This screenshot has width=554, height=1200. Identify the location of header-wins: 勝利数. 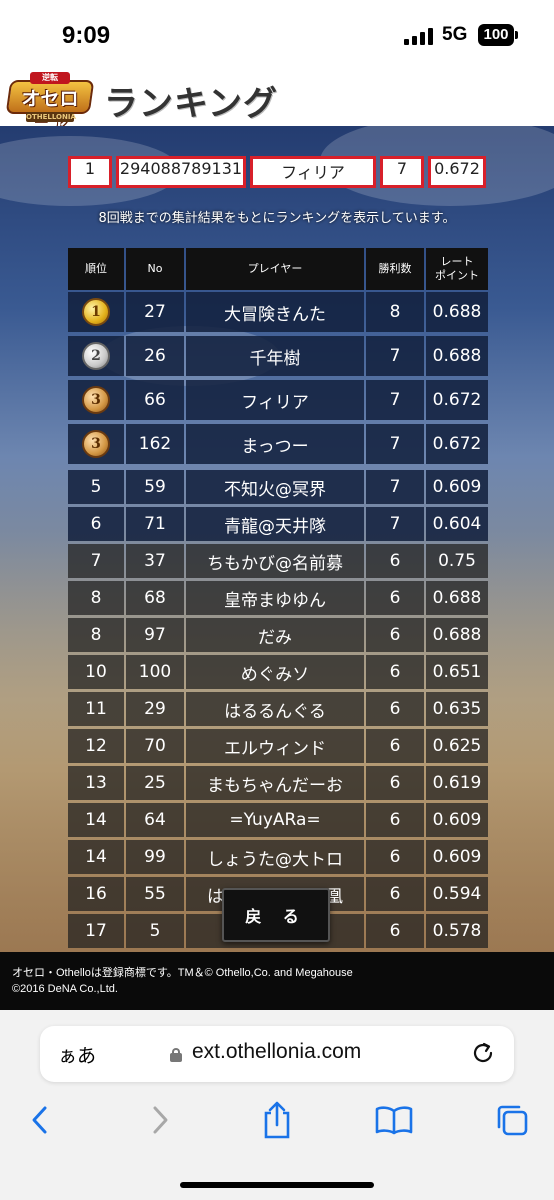
(395, 269).